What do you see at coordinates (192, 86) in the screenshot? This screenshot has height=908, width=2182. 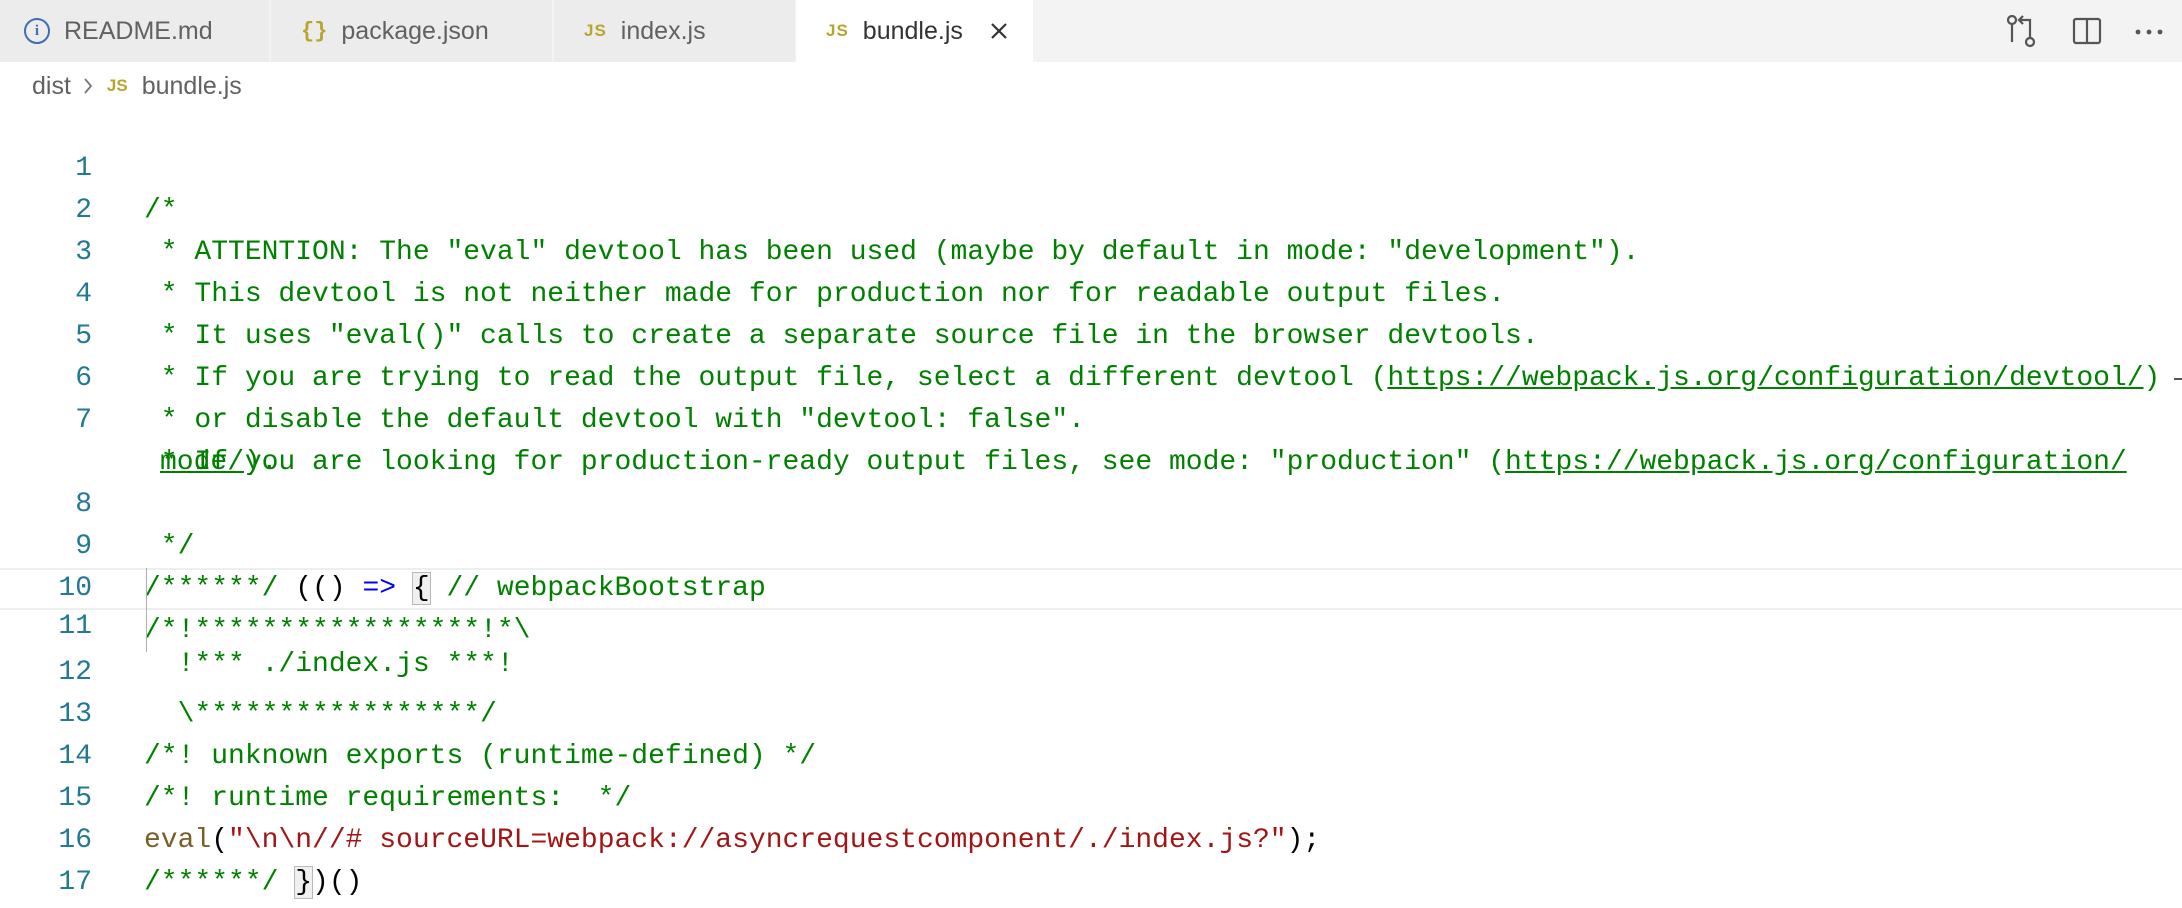 I see `breadcrumb-file: bundle.js` at bounding box center [192, 86].